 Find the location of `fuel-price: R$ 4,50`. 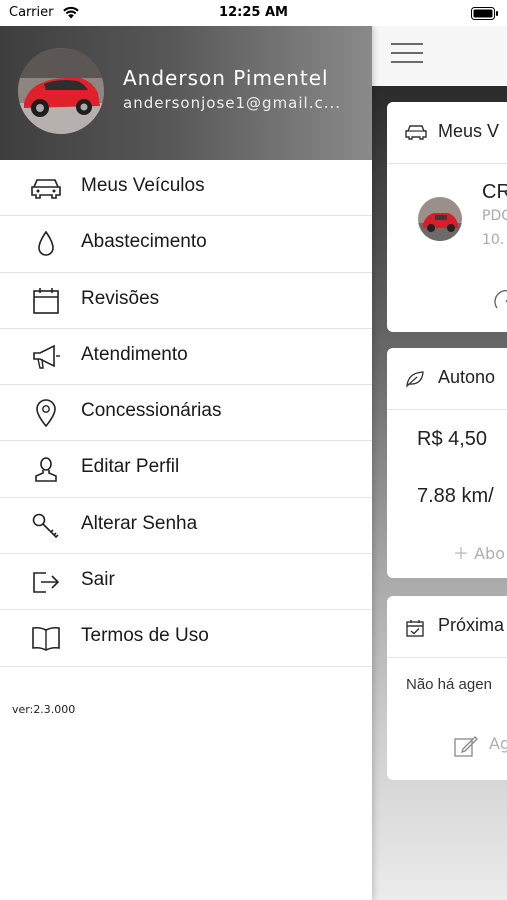

fuel-price: R$ 4,50 is located at coordinates (452, 439).